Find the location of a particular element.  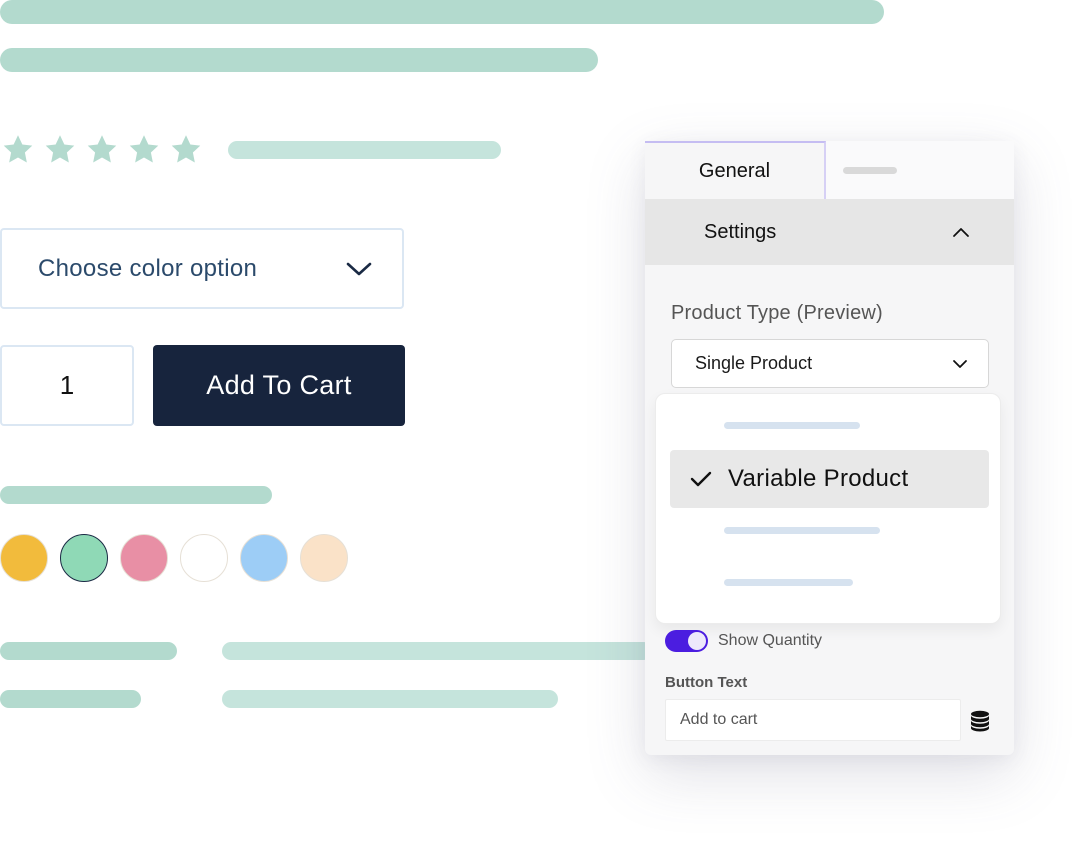

show-quantity-toggle is located at coordinates (686, 641).